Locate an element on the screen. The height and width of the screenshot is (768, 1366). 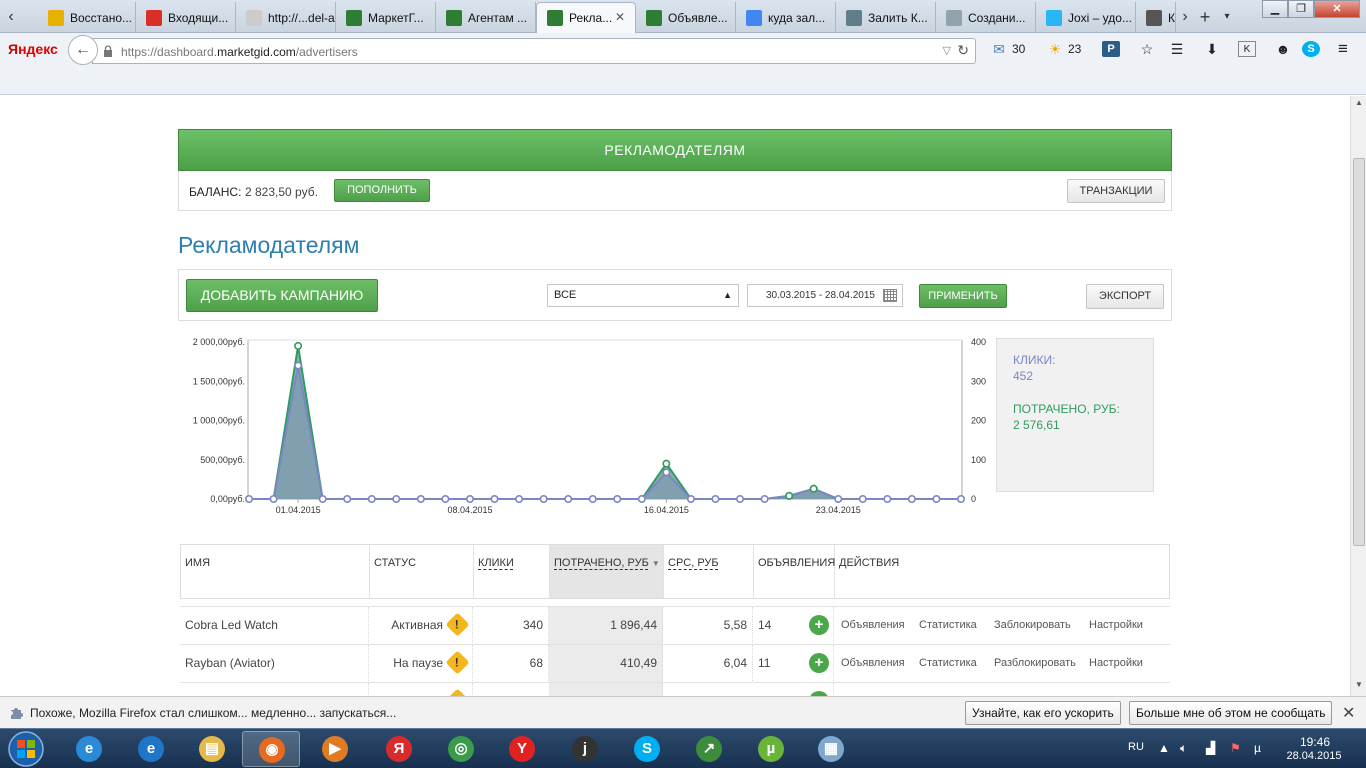
downloads-icon: ⬇ is located at coordinates (1212, 49).